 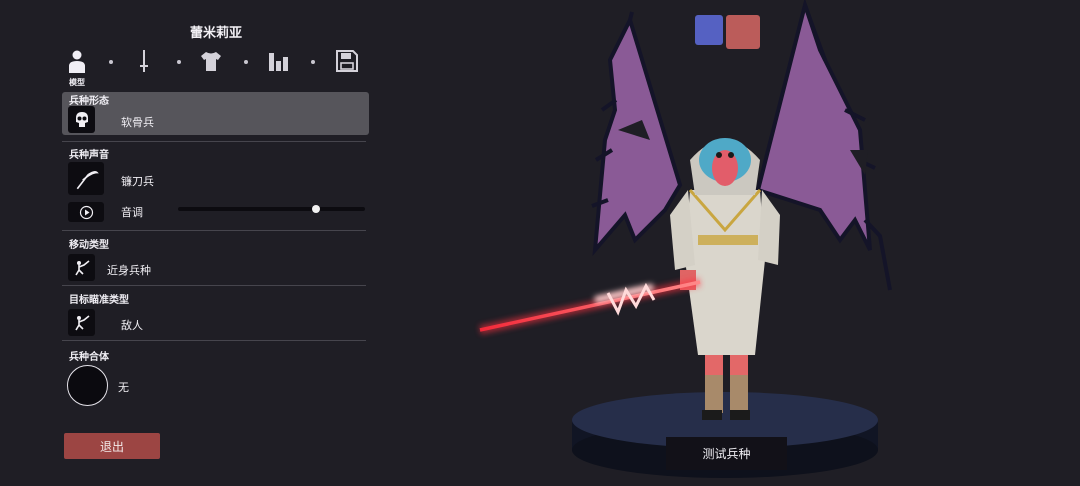 I want to click on skeleton-face-icon, so click(x=81, y=119).